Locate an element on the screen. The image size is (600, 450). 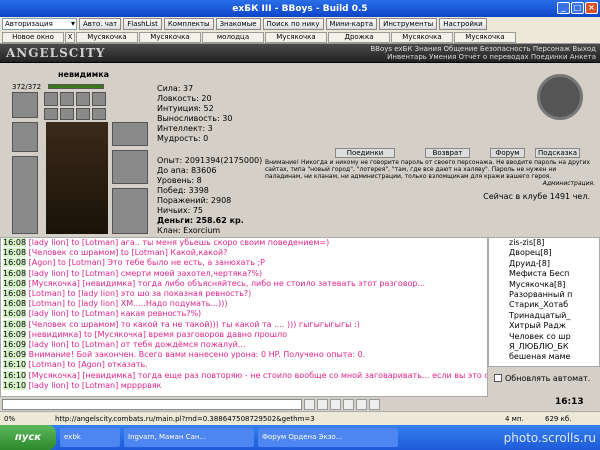
armor-slot is located at coordinates (25, 137).